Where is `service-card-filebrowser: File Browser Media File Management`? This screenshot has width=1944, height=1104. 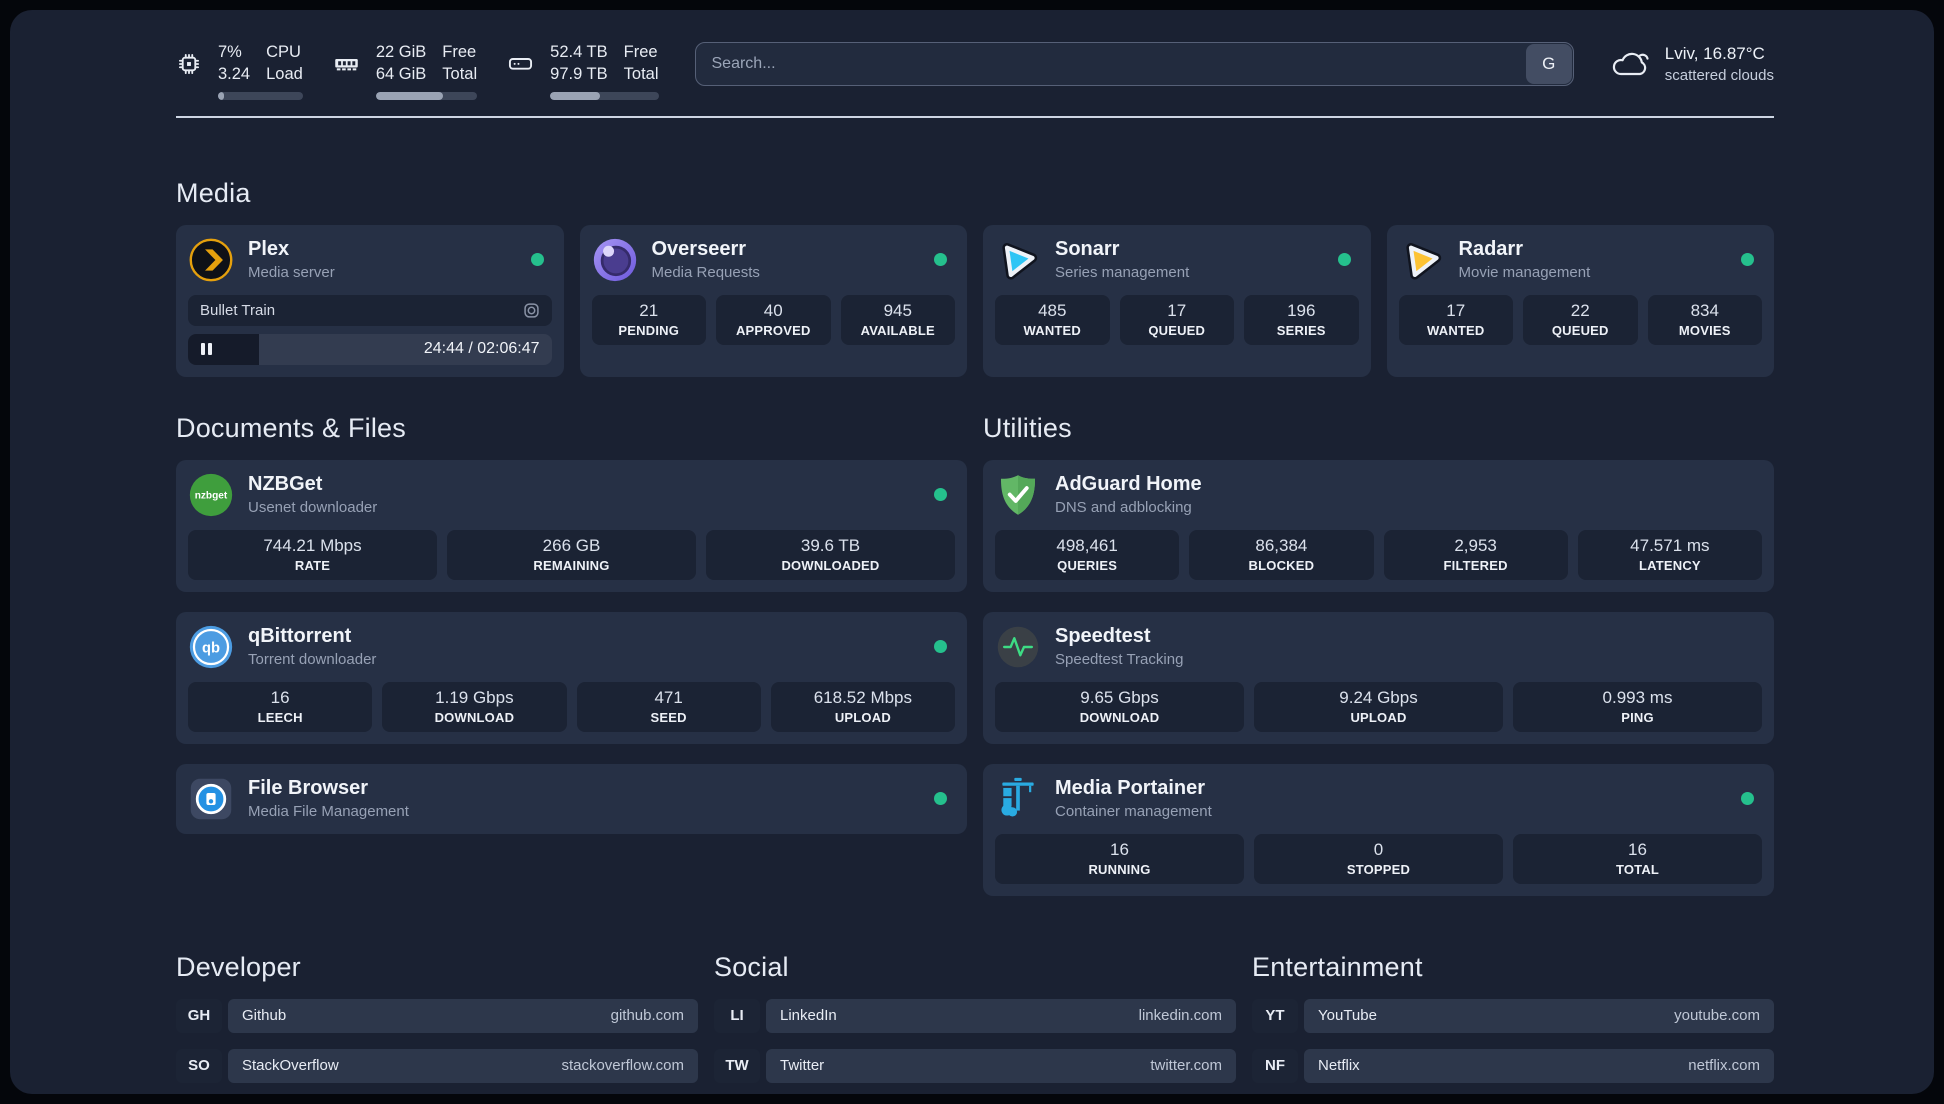
service-card-filebrowser: File Browser Media File Management is located at coordinates (571, 798).